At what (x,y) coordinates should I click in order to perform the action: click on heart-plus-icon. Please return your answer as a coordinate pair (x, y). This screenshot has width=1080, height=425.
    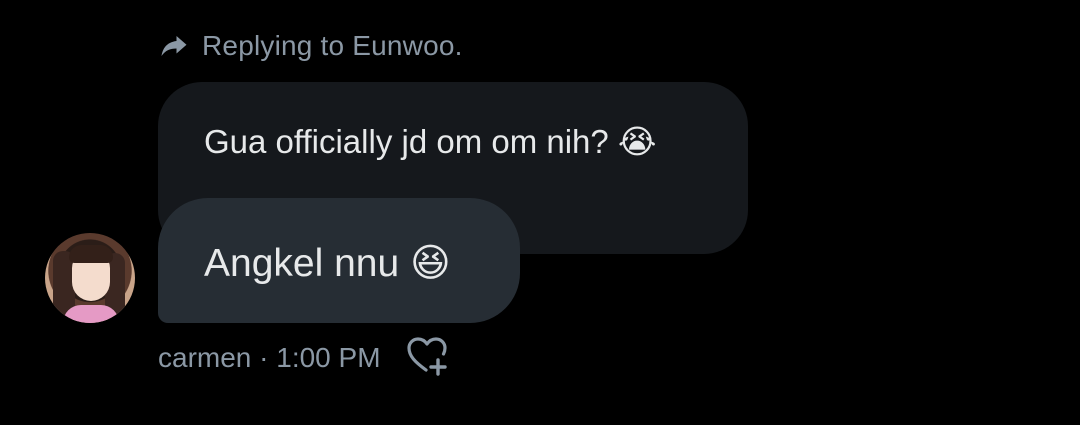
    Looking at the image, I should click on (428, 358).